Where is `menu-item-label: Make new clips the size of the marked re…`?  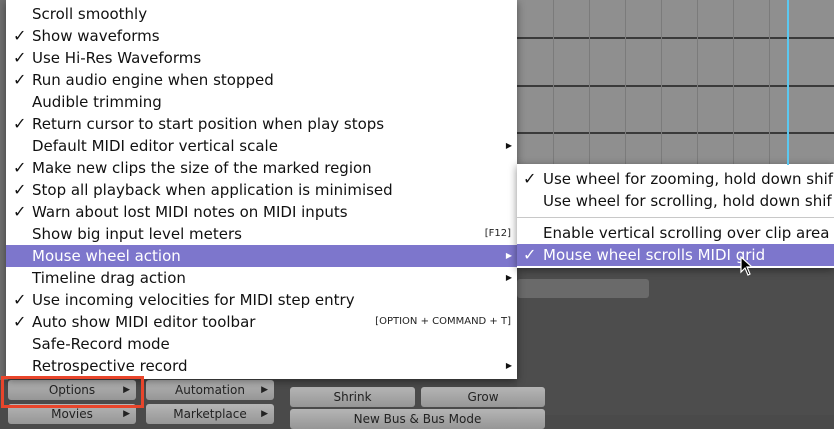
menu-item-label: Make new clips the size of the marked re… is located at coordinates (202, 168).